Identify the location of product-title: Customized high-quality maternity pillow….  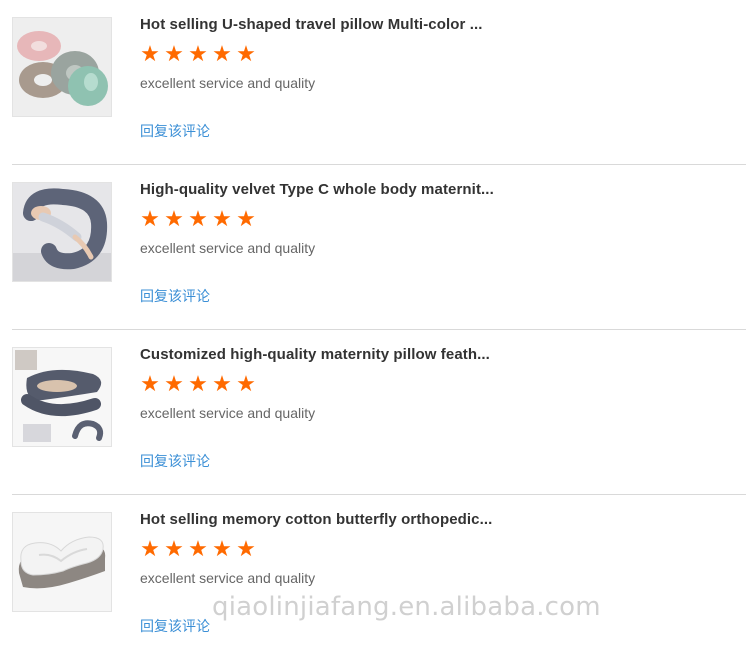
(320, 354).